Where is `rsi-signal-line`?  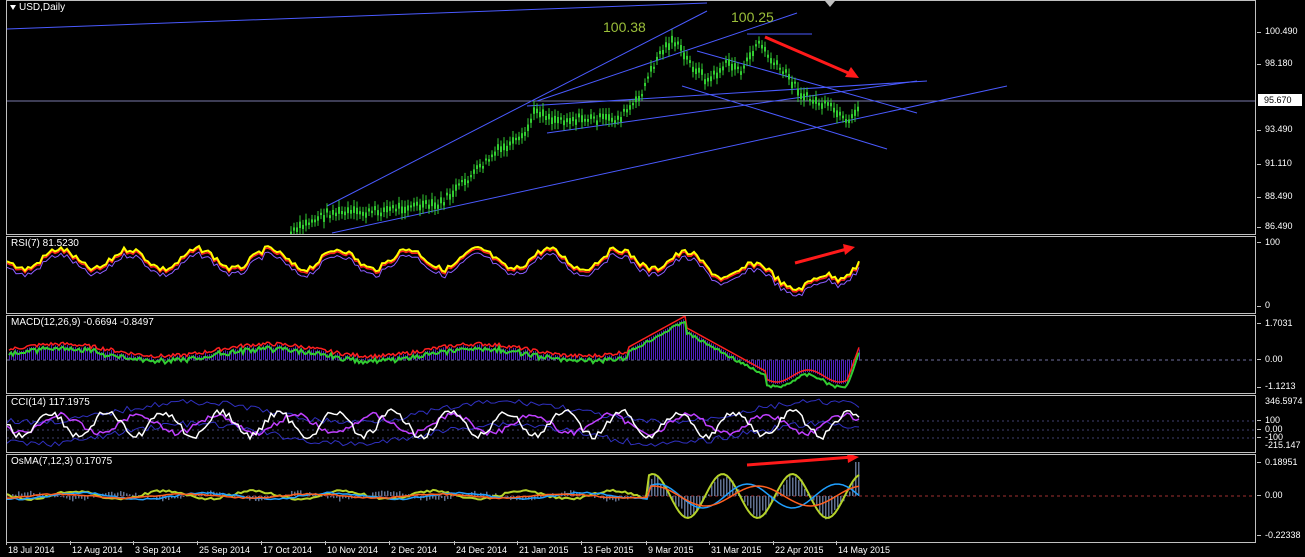
rsi-signal-line is located at coordinates (433, 269).